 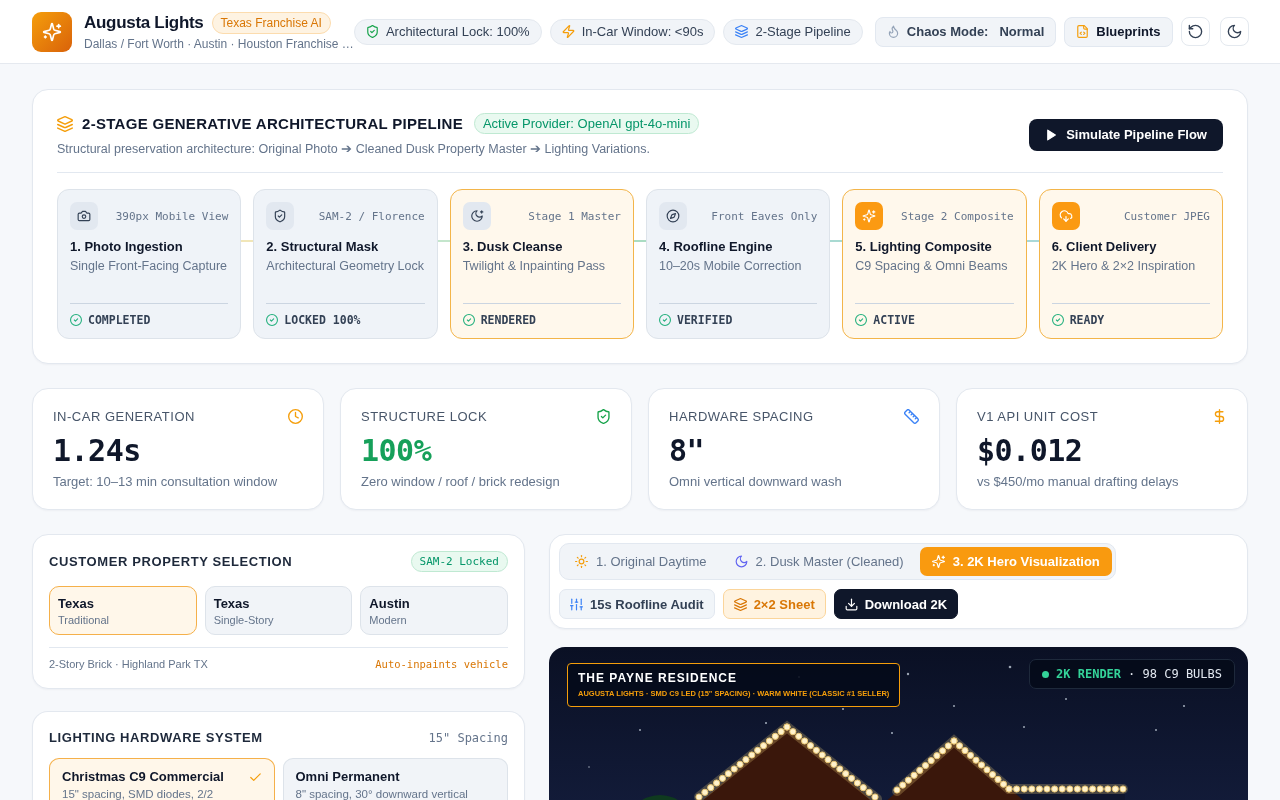 I want to click on metric-label: IN-CAR GENERATION, so click(x=124, y=416).